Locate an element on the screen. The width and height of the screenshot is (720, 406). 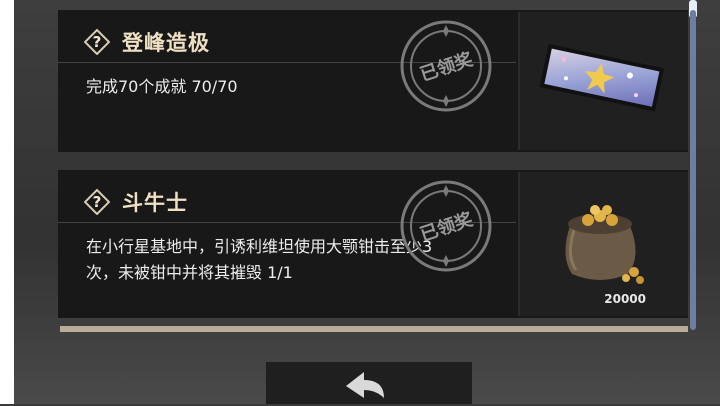
coin-sack-icon is located at coordinates (600, 238).